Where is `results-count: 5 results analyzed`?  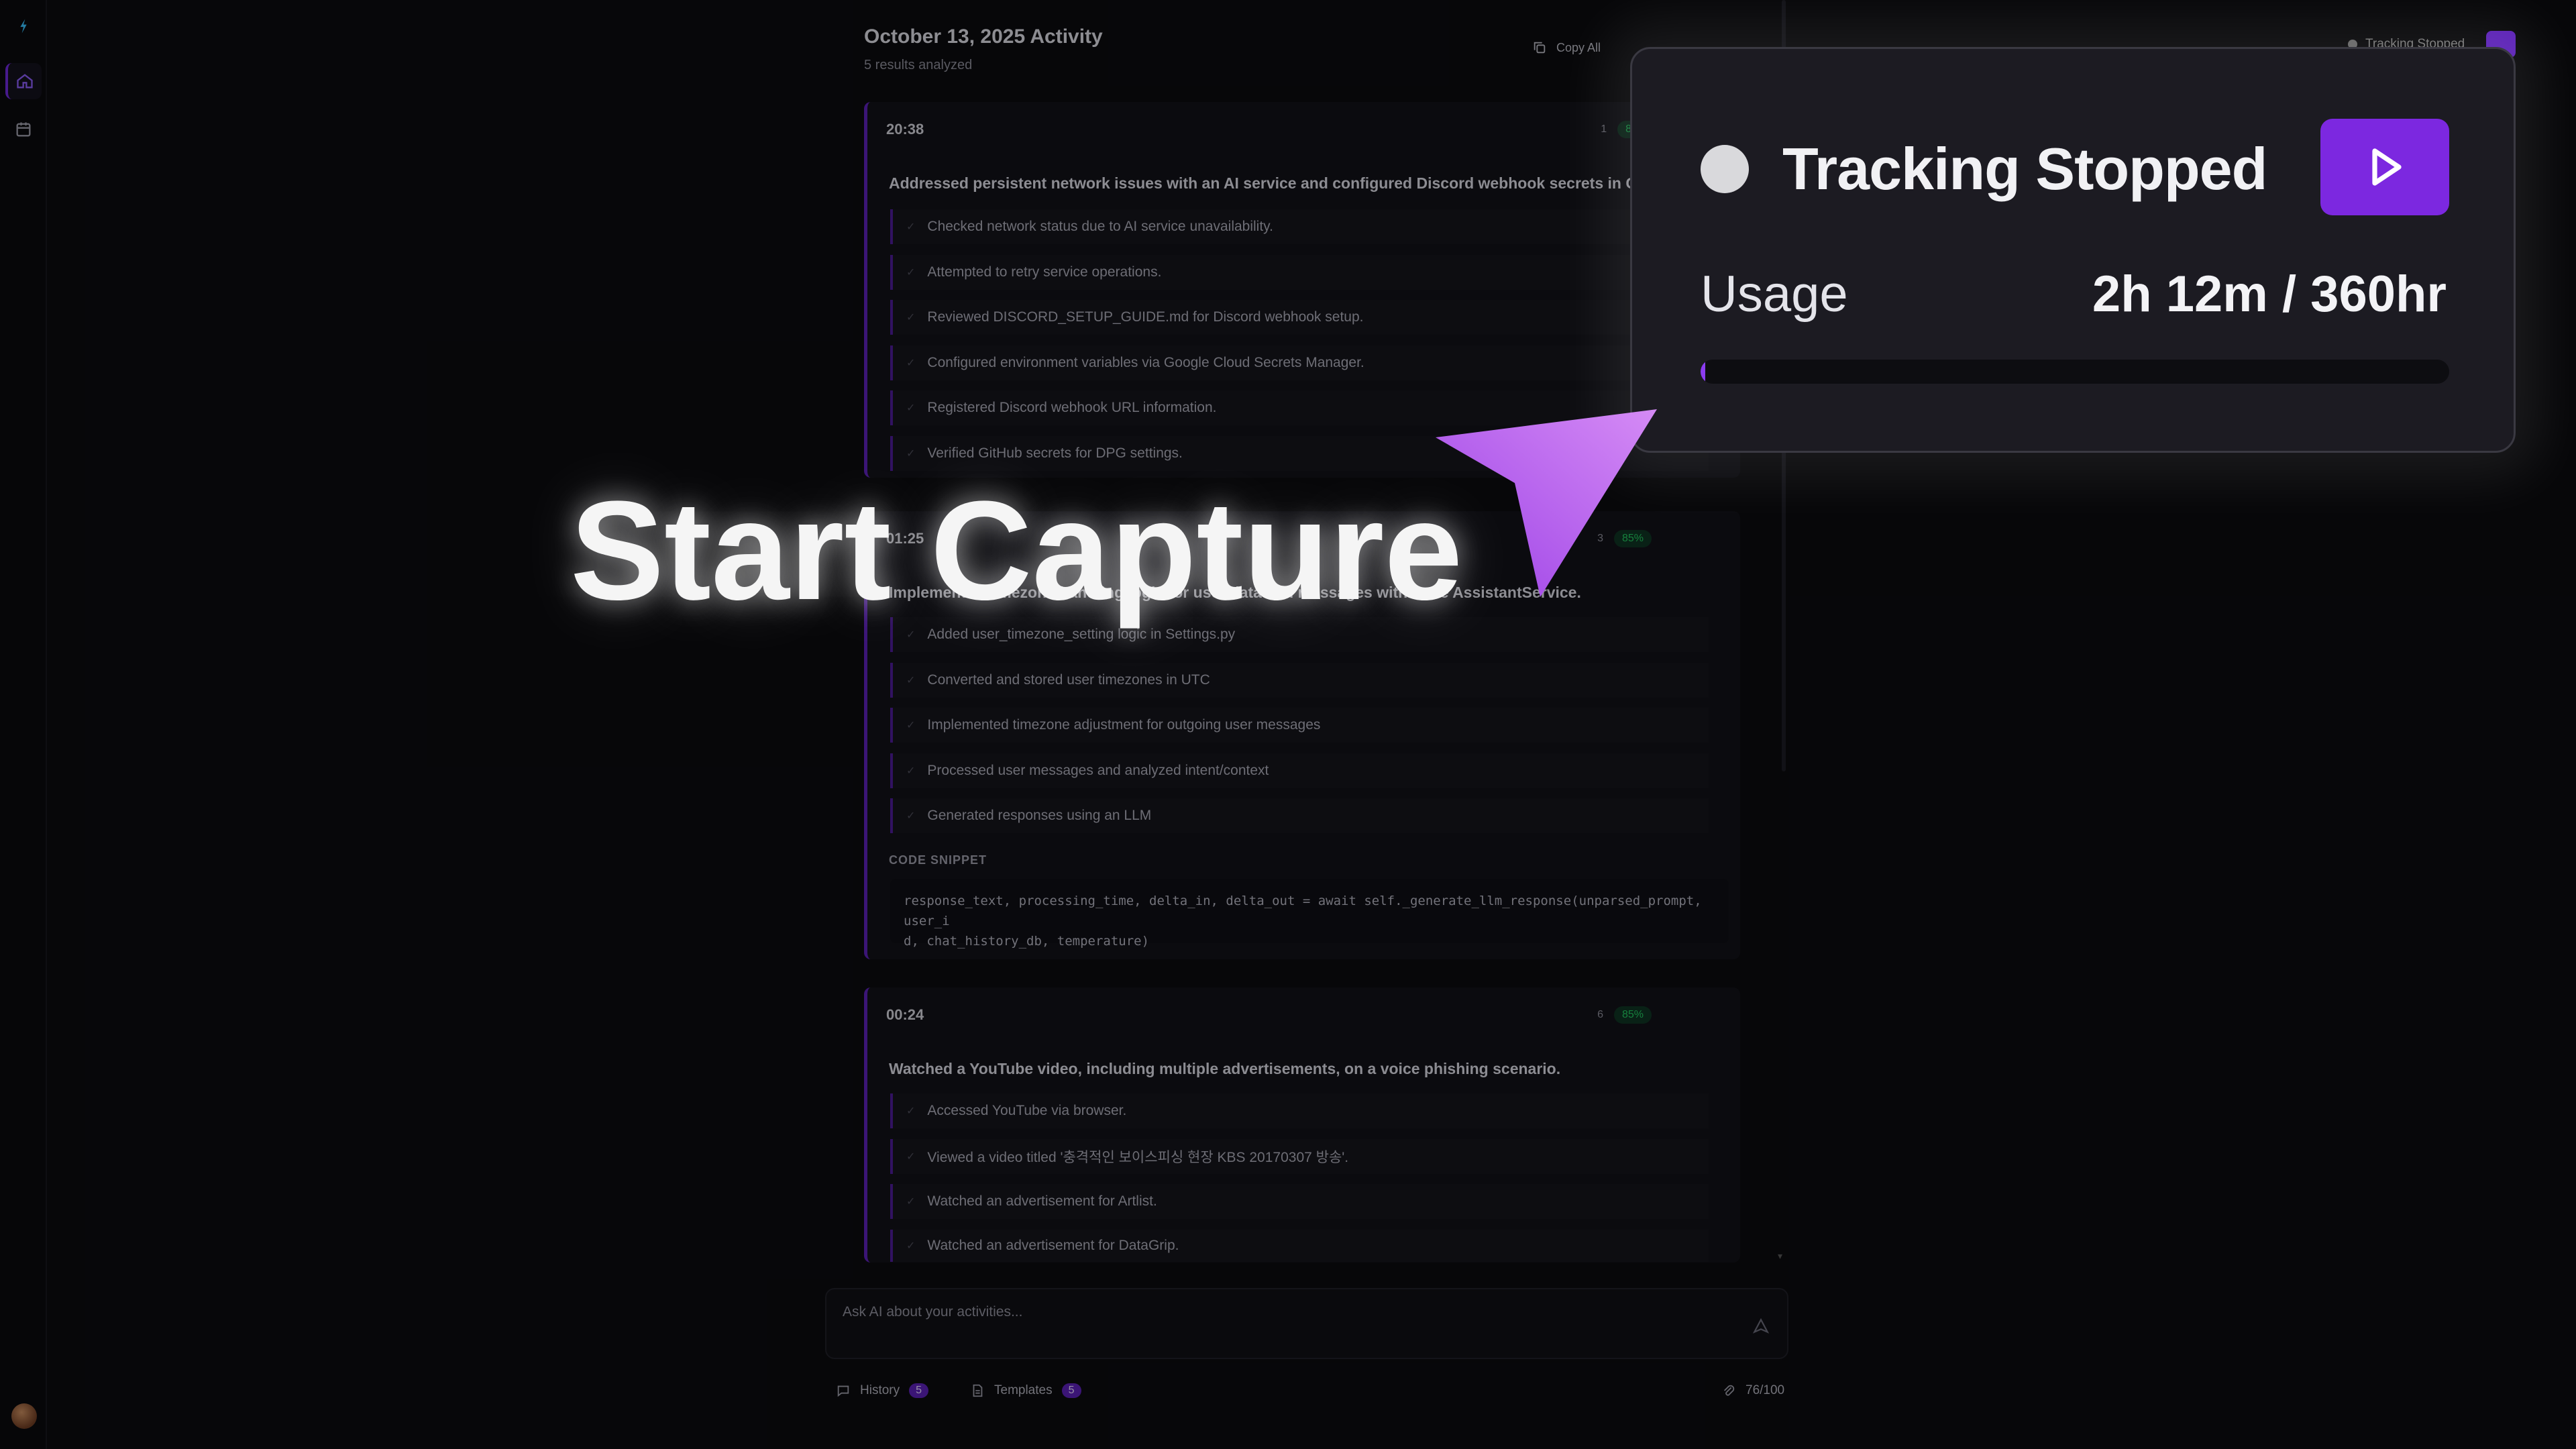 results-count: 5 results analyzed is located at coordinates (918, 65).